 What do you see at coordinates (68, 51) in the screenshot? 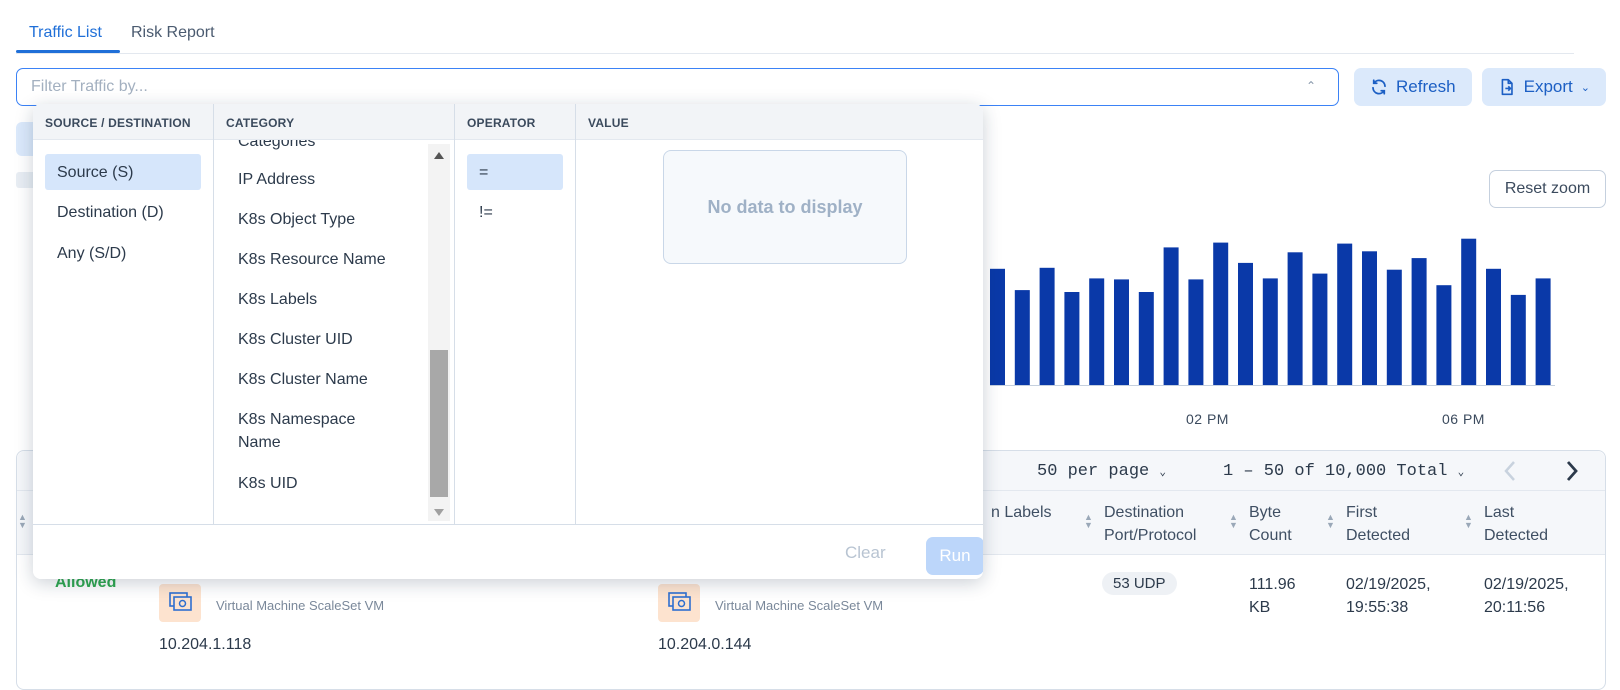
I see `active-tab-indicator` at bounding box center [68, 51].